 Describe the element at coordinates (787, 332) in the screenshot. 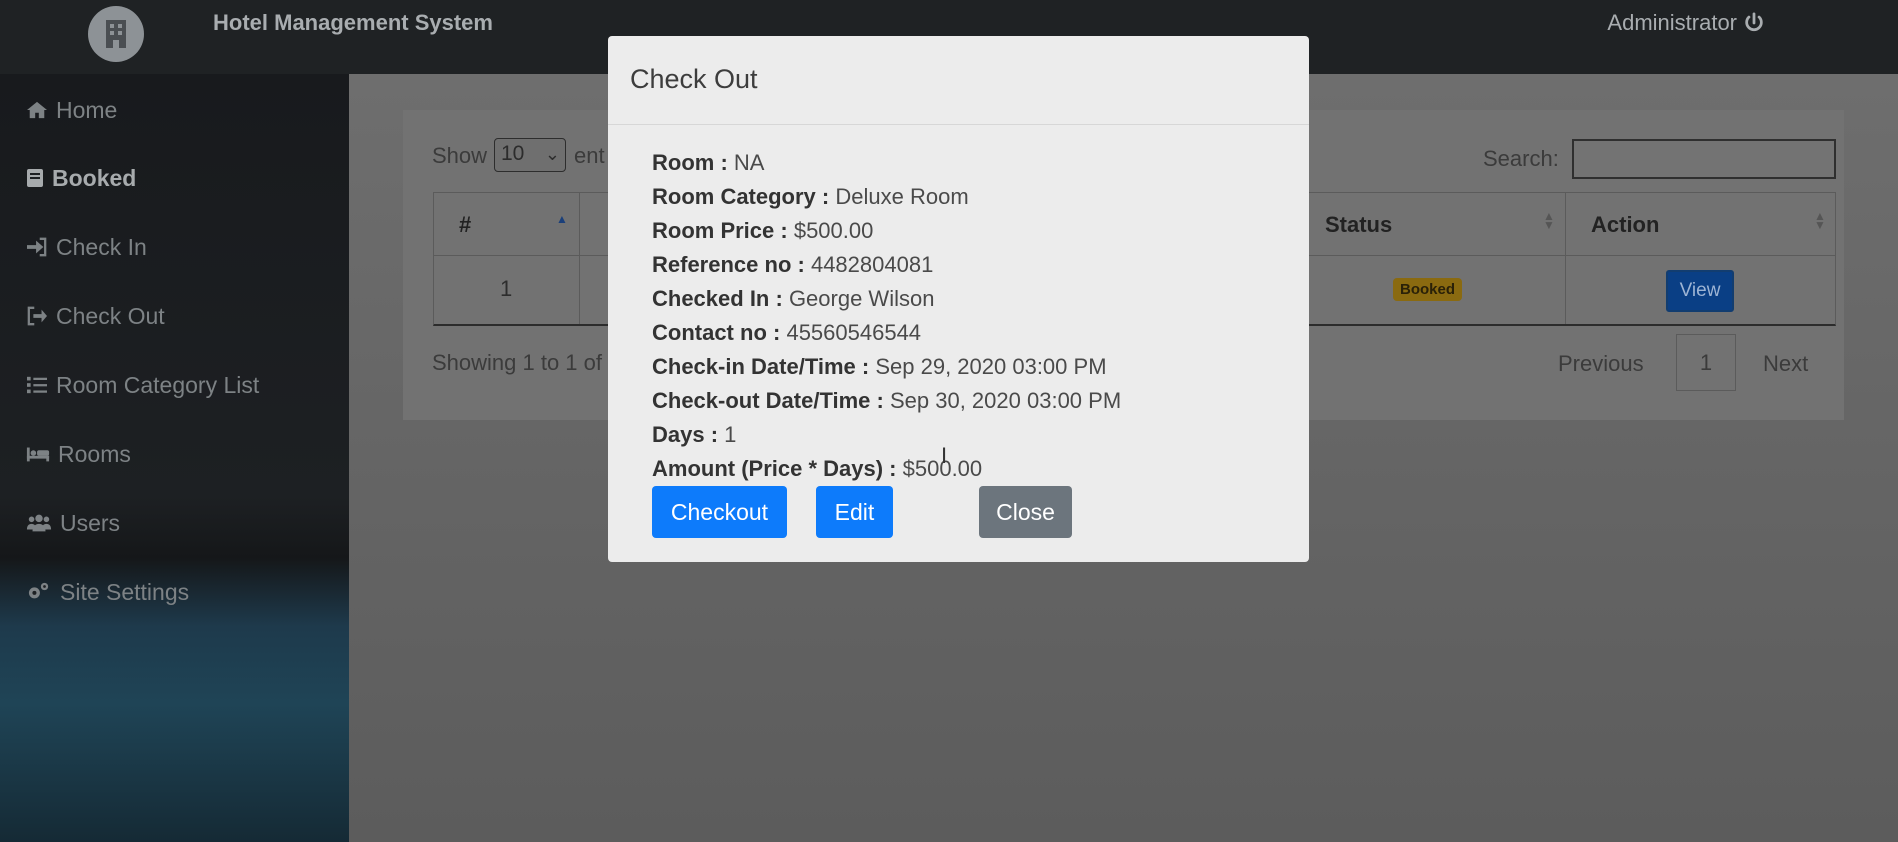

I see `detail-contact-no: Contact no : 45560546544` at that location.